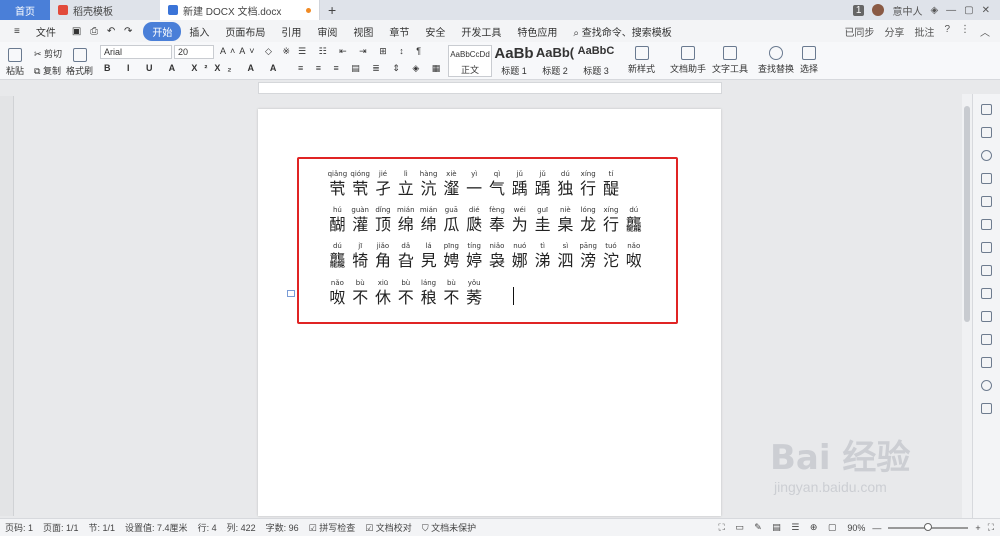  I want to click on share-button: 分享, so click(894, 31).